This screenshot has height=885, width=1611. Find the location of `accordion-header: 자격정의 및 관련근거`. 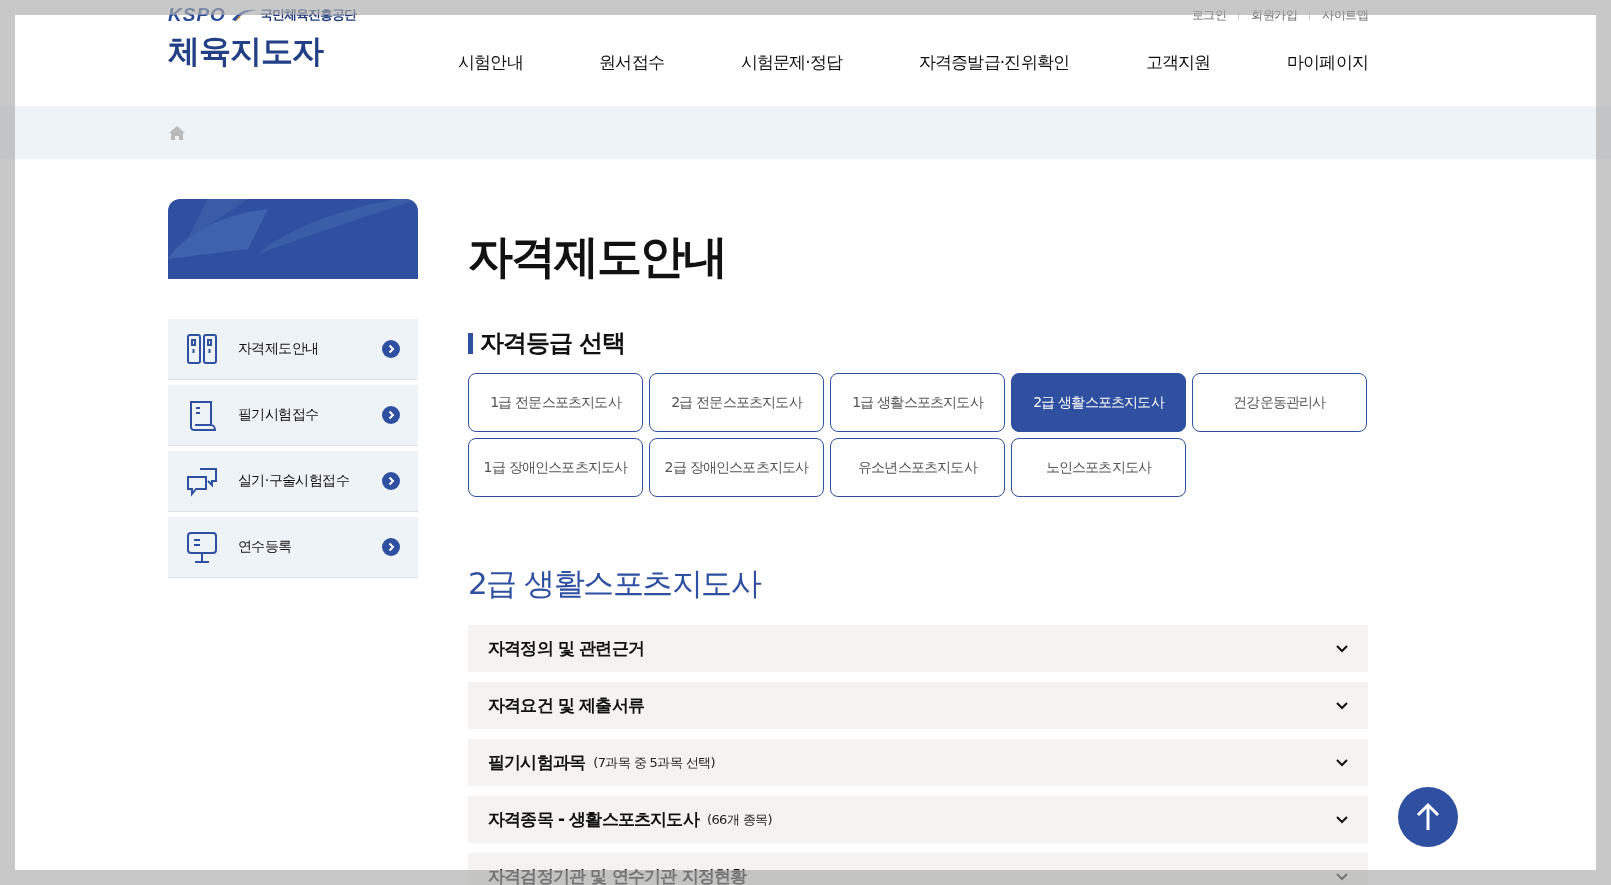

accordion-header: 자격정의 및 관련근거 is located at coordinates (918, 648).